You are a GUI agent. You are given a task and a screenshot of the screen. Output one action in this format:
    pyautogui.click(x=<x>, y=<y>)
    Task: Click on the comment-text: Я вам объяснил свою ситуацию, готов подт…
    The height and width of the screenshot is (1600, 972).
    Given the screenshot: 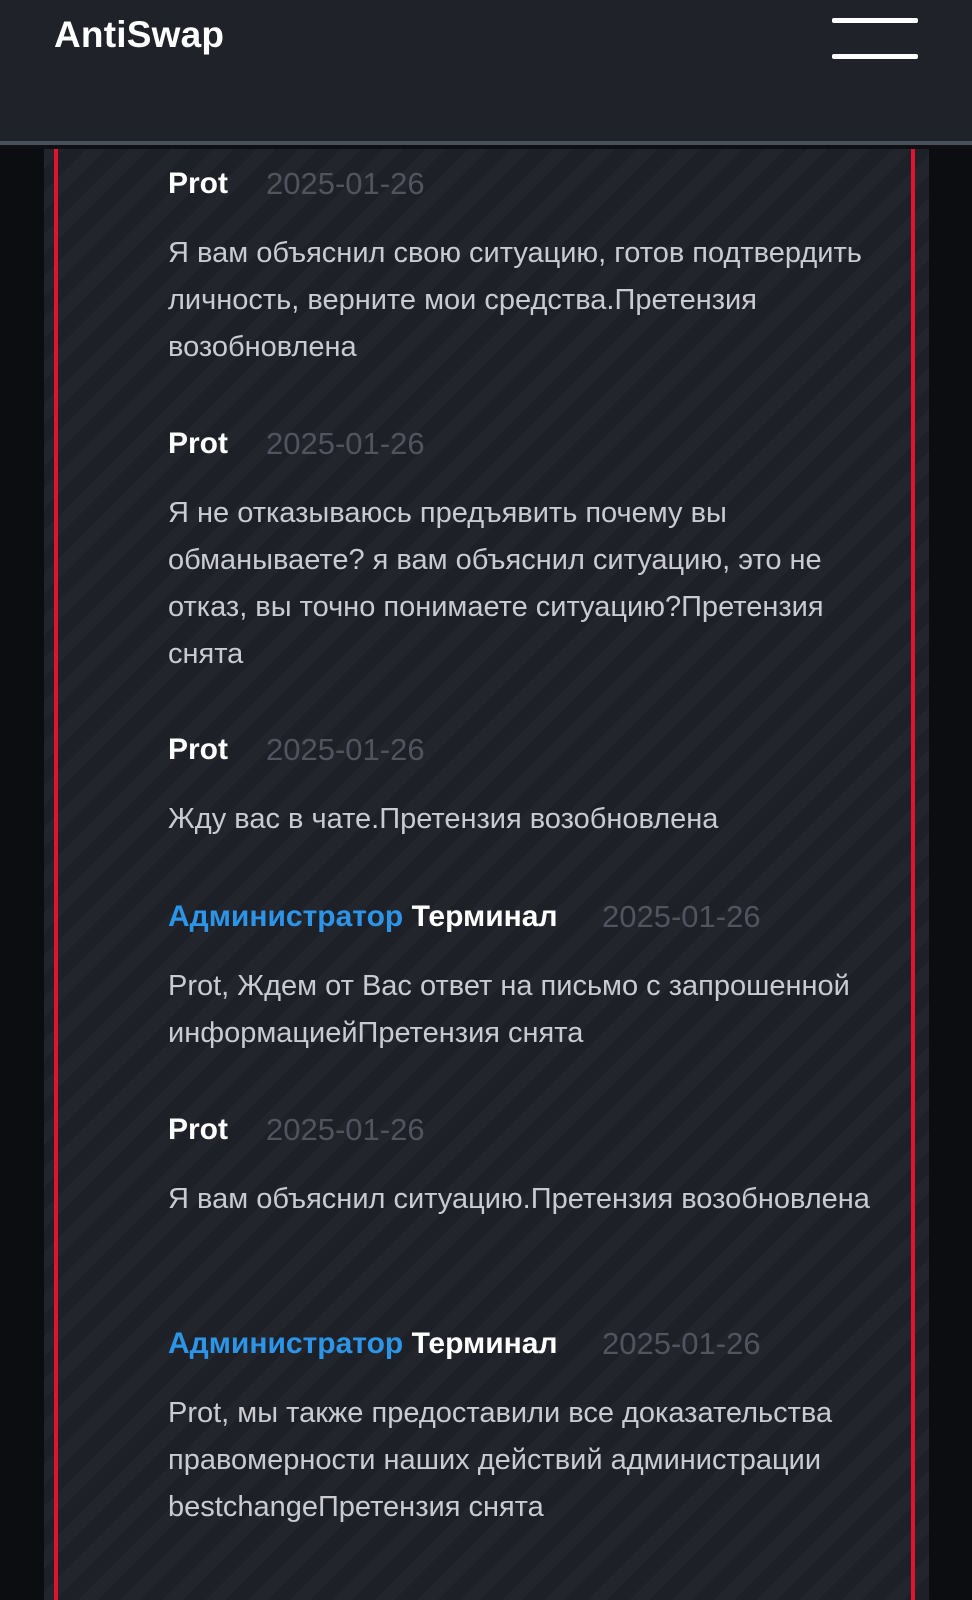 What is the action you would take?
    pyautogui.click(x=515, y=300)
    